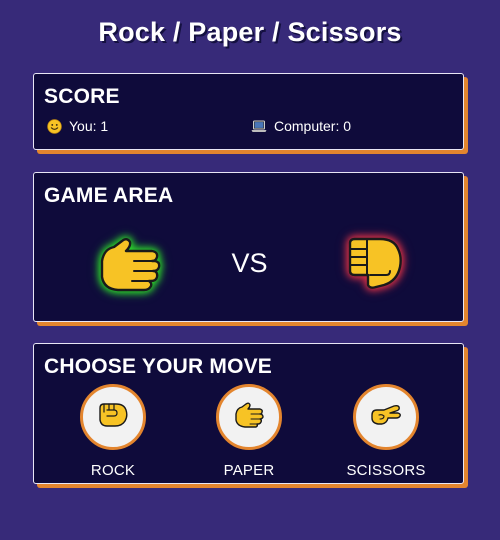 The image size is (500, 540). I want to click on scissors-option: SCISSORS, so click(386, 431).